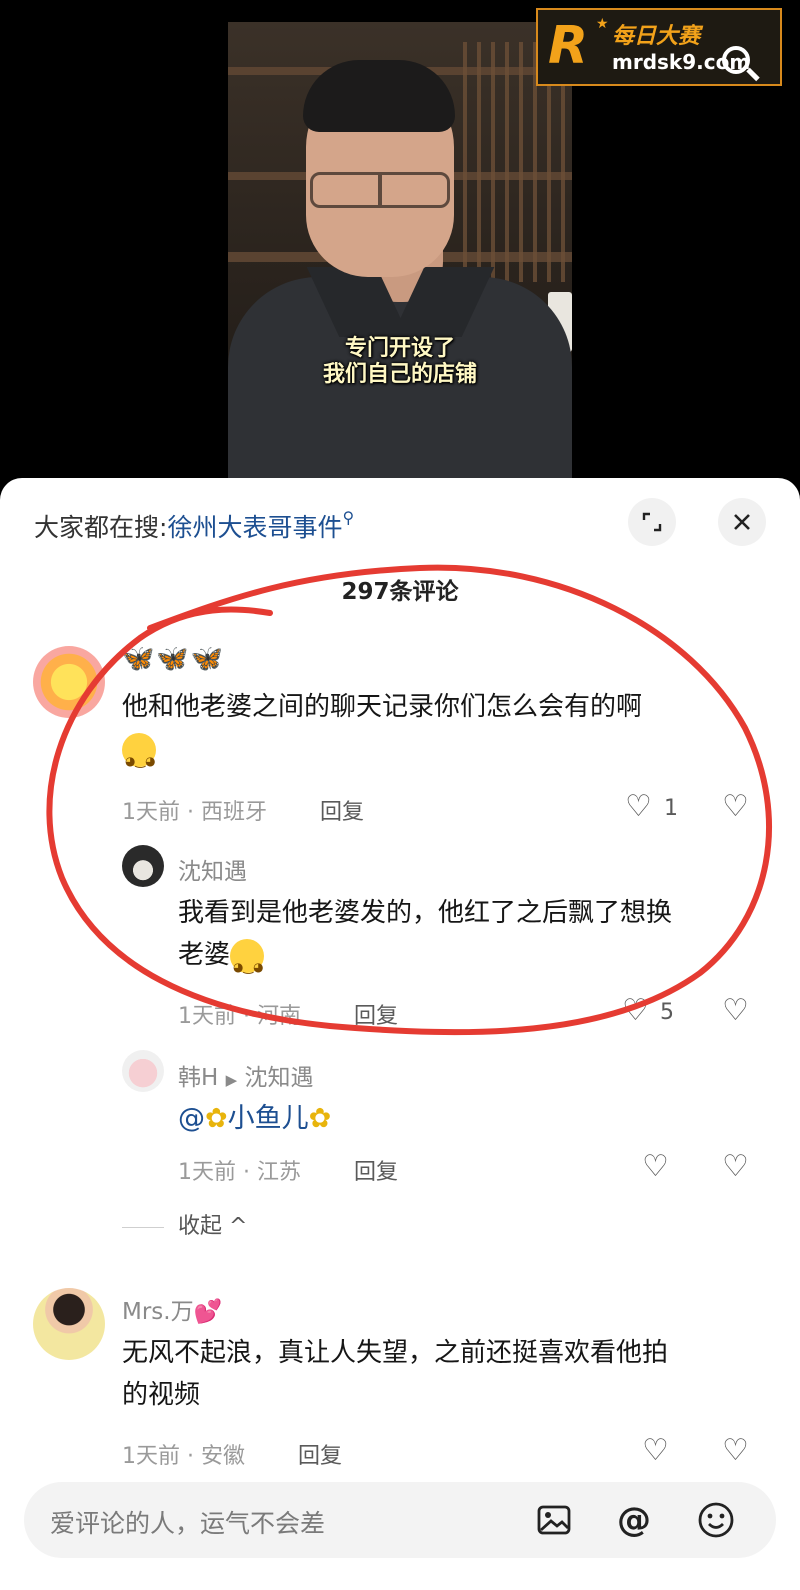 This screenshot has height=1590, width=800. Describe the element at coordinates (382, 734) in the screenshot. I see `comment-text: 他和他老婆之间的聊天记录你们怎么会有的啊` at that location.